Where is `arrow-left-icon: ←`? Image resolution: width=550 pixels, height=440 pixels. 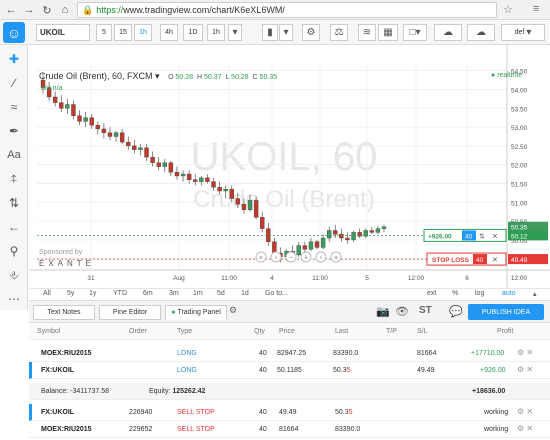
arrow-left-icon: ← is located at coordinates (14, 227).